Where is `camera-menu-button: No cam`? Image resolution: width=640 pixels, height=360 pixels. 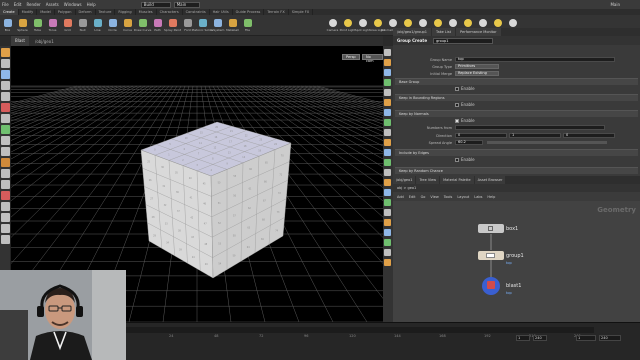
camera-menu-button: No cam is located at coordinates (372, 58).